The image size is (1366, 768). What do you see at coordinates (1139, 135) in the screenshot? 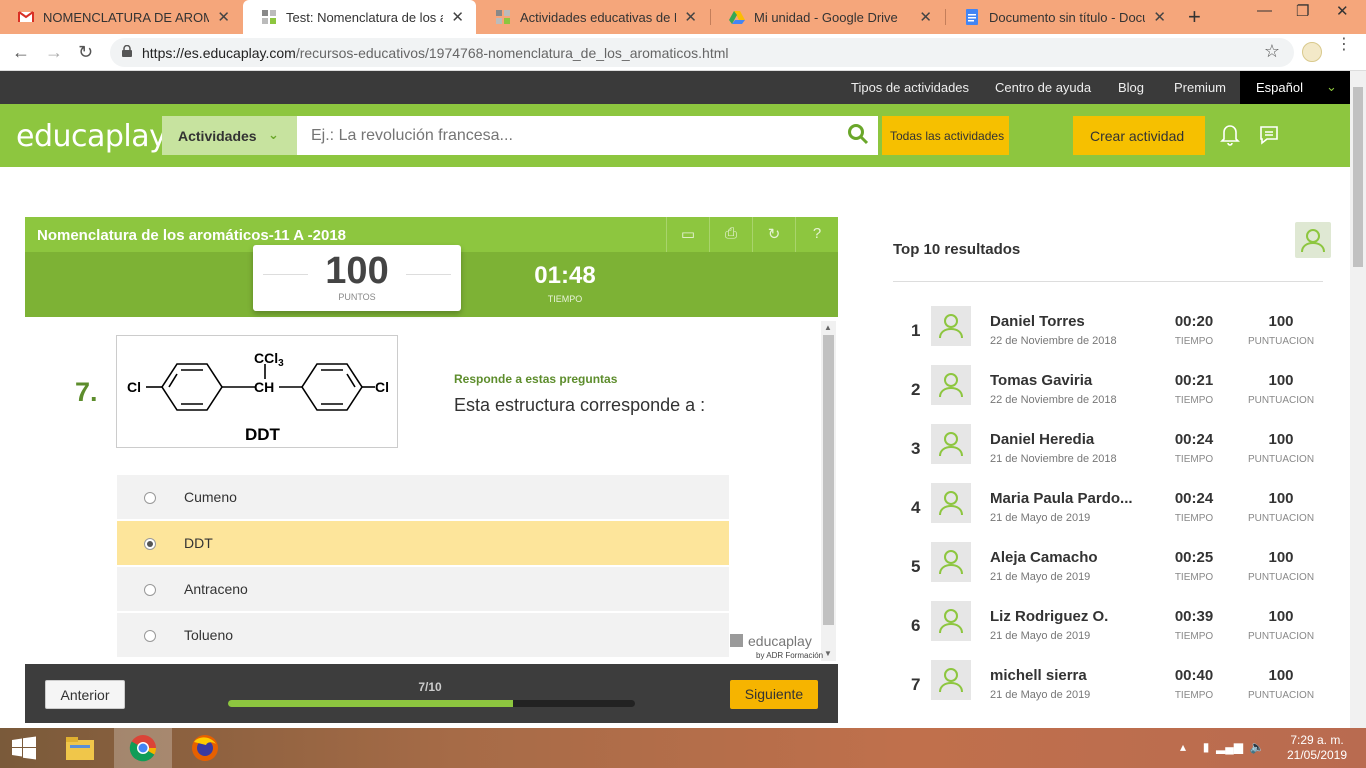
I see `create-activity-button: Crear actividad` at bounding box center [1139, 135].